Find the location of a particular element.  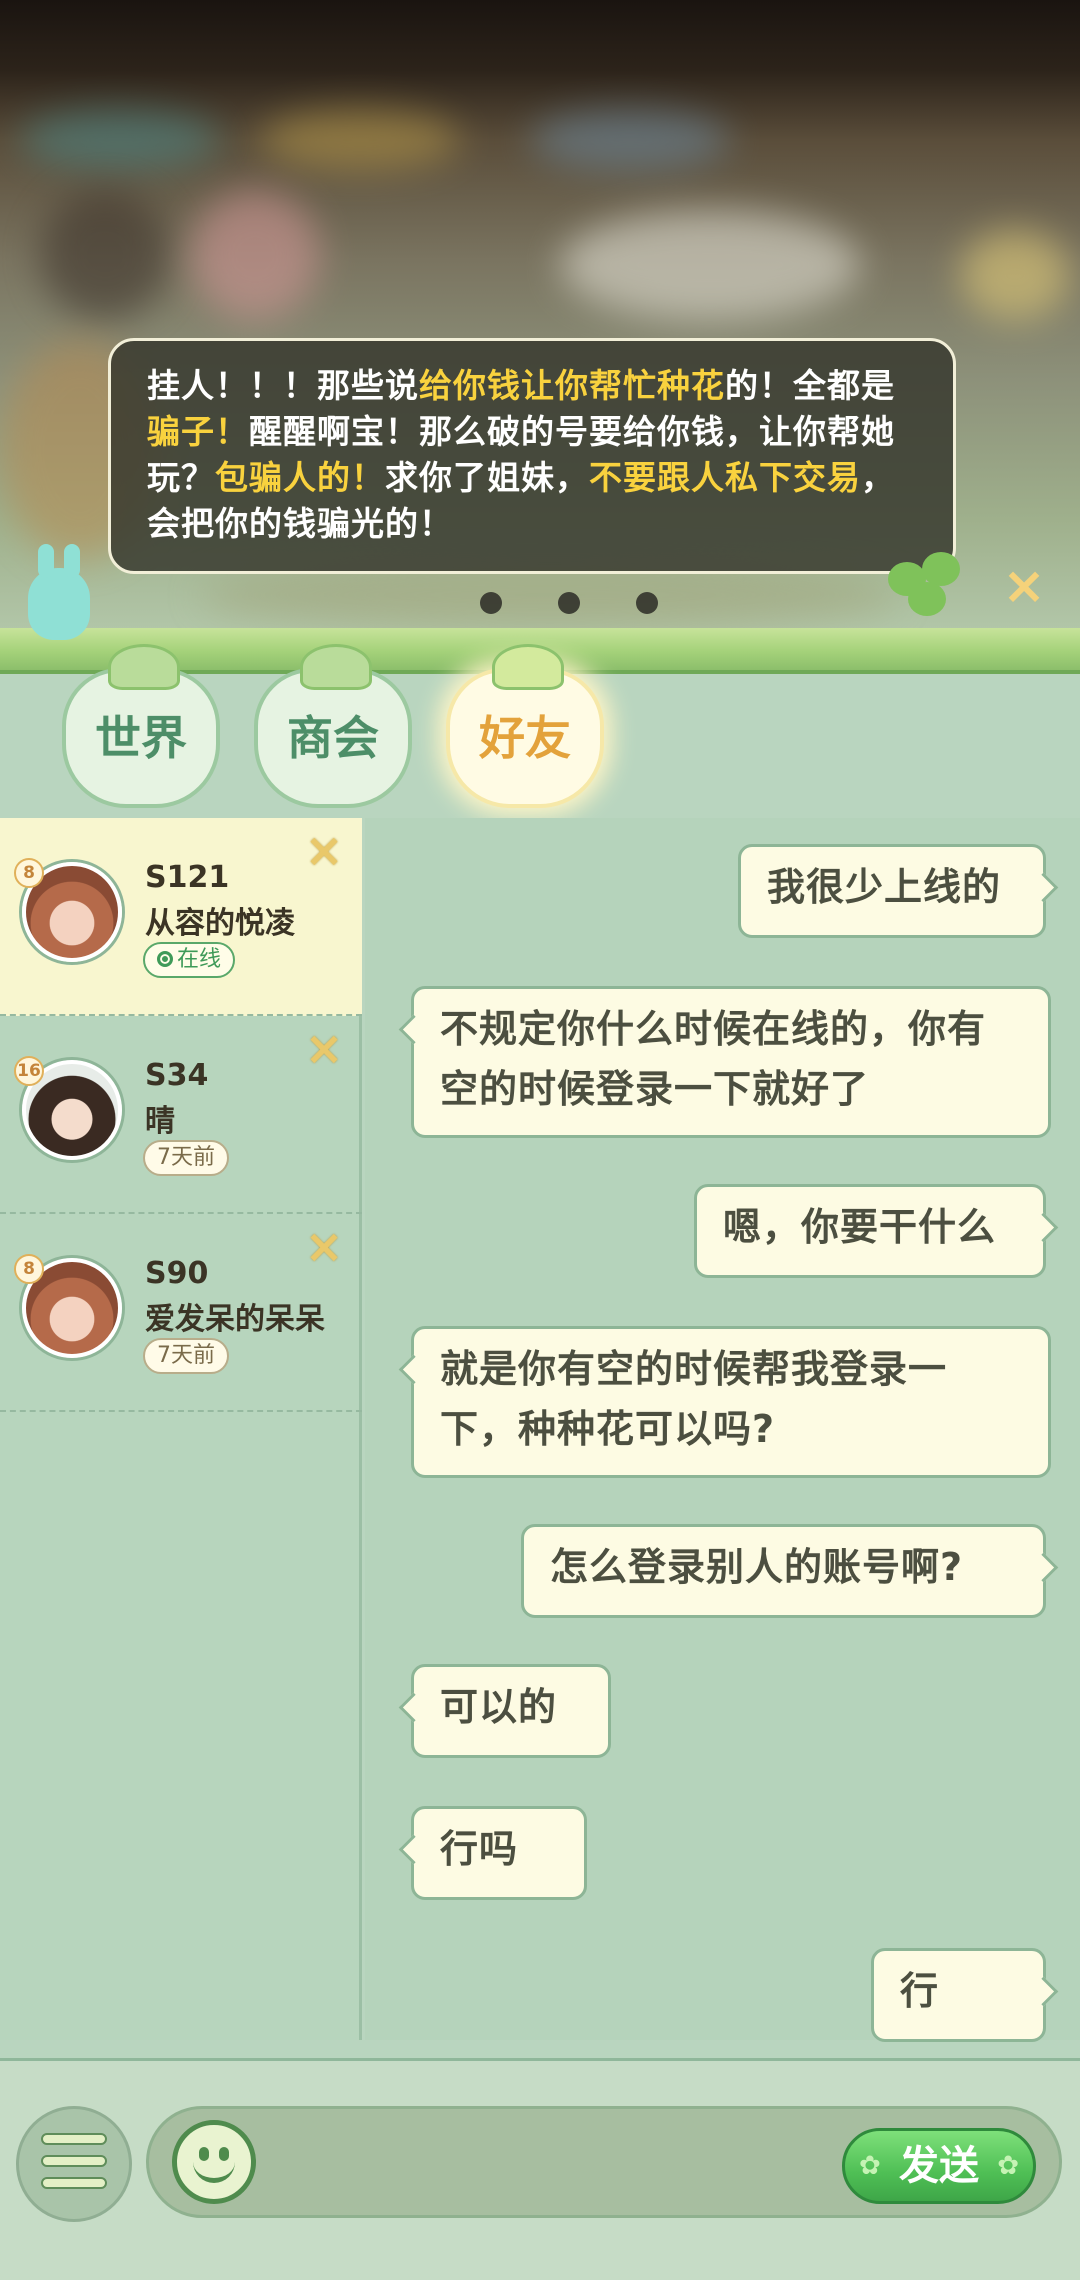

chat-message-sent: 嗯，你要干什么 is located at coordinates (870, 1231).